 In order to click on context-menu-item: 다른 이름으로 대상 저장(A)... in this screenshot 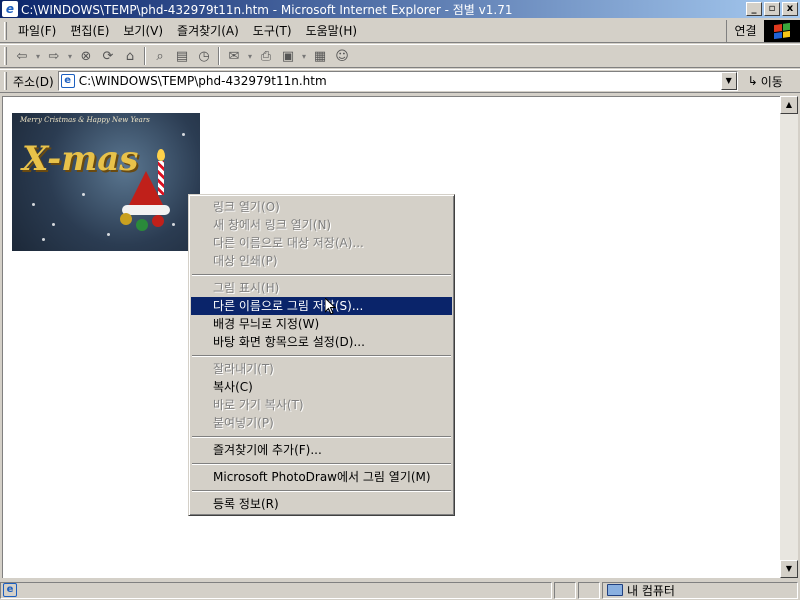, I will do `click(288, 243)`.